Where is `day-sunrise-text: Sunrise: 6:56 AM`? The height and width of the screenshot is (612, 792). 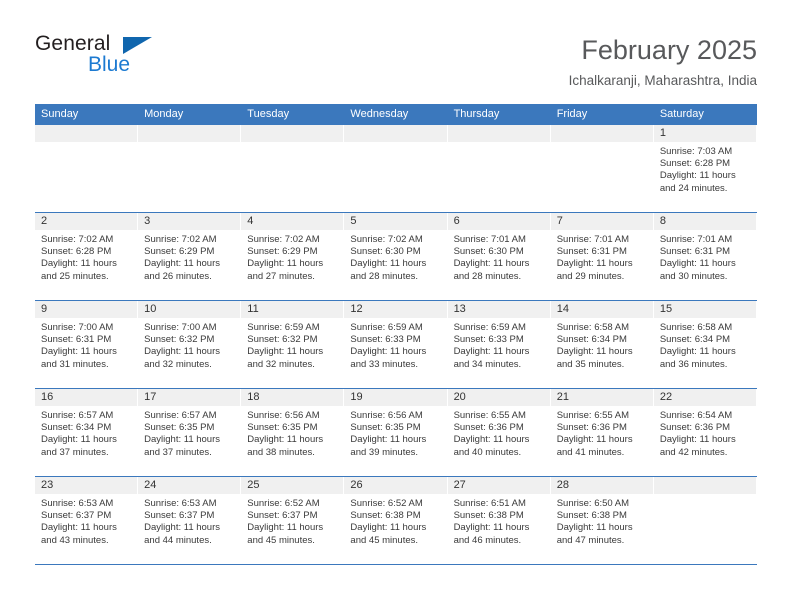 day-sunrise-text: Sunrise: 6:56 AM is located at coordinates (283, 415).